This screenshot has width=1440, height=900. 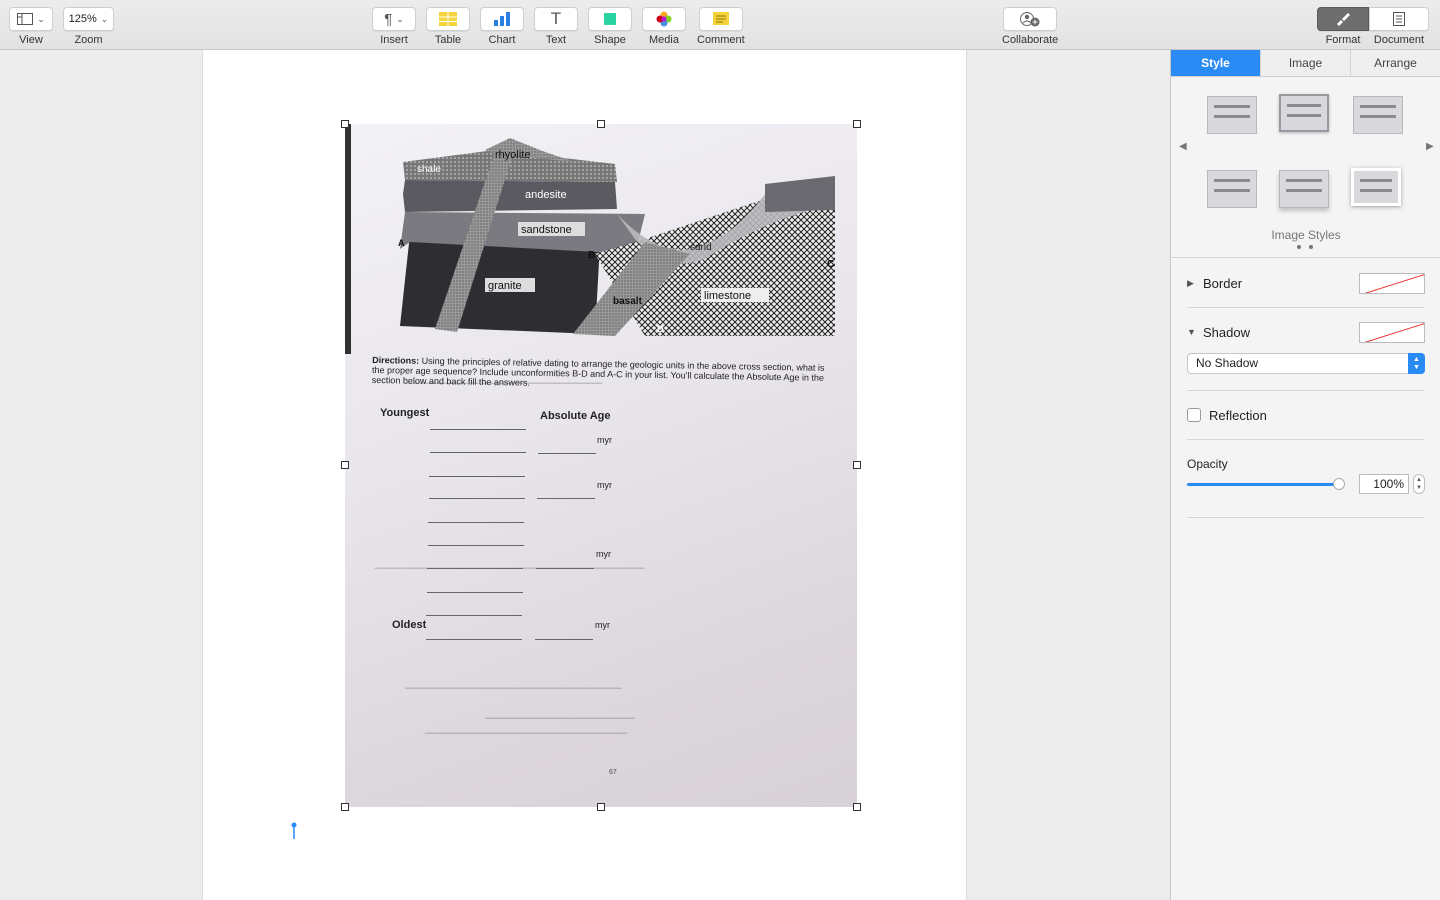 What do you see at coordinates (345, 124) in the screenshot?
I see `selection-handle-top-left` at bounding box center [345, 124].